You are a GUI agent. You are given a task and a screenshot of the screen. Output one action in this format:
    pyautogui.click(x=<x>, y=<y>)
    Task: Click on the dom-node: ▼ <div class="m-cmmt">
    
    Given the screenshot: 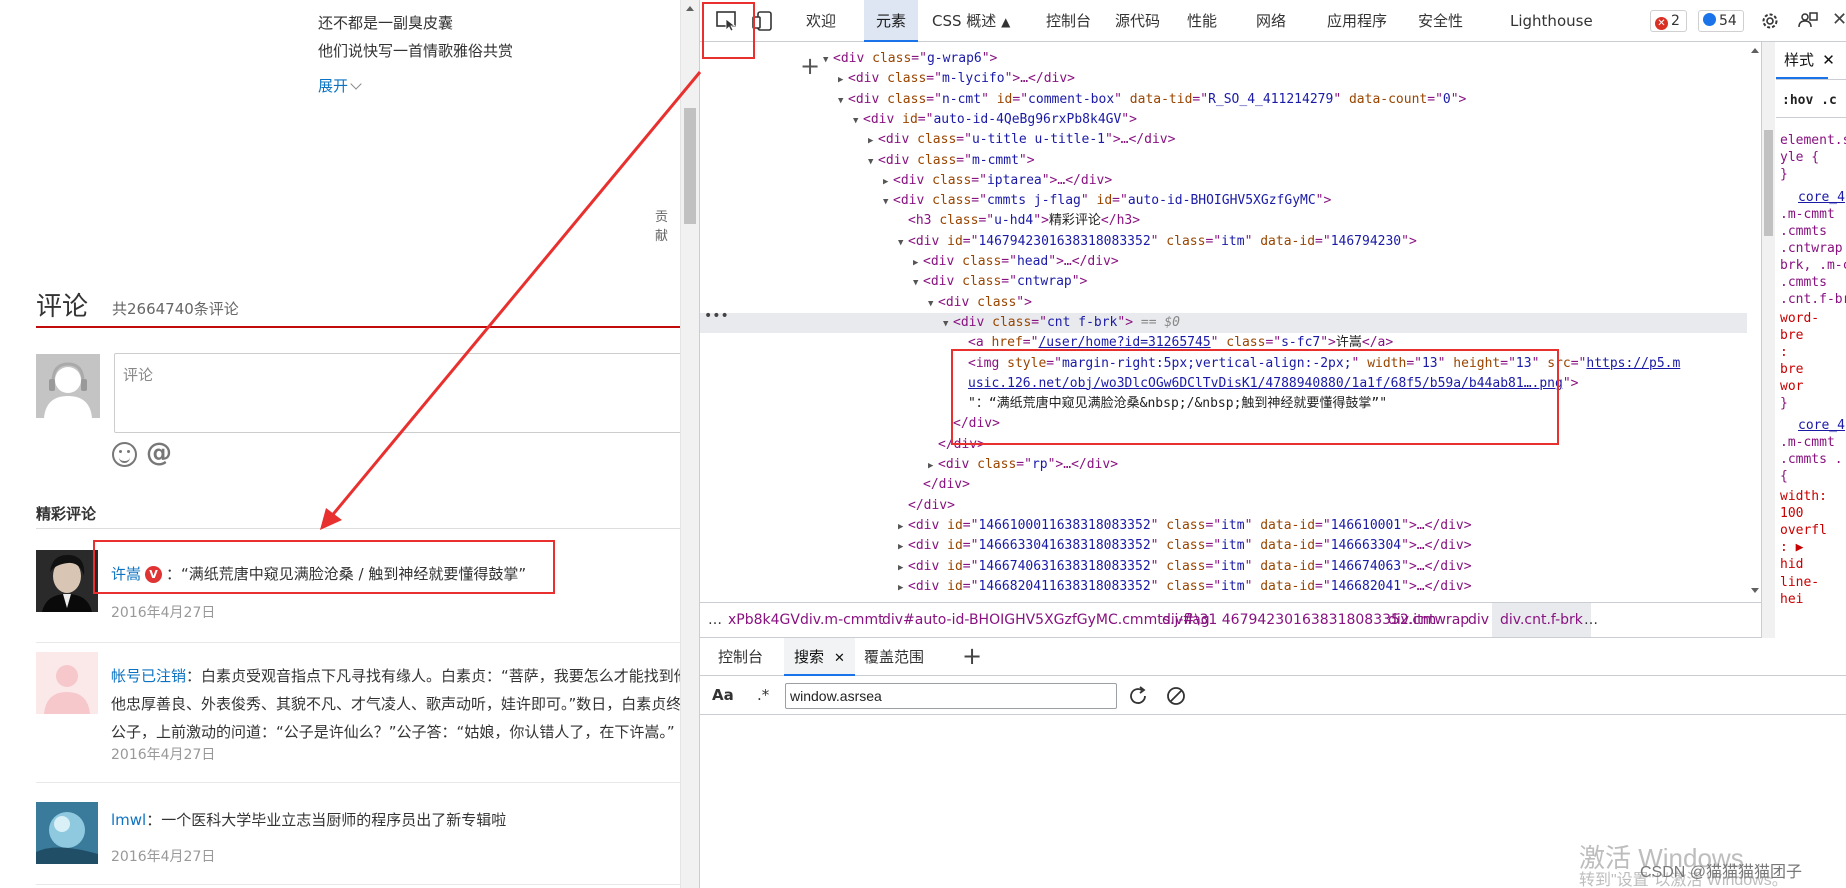 What is the action you would take?
    pyautogui.click(x=1223, y=161)
    